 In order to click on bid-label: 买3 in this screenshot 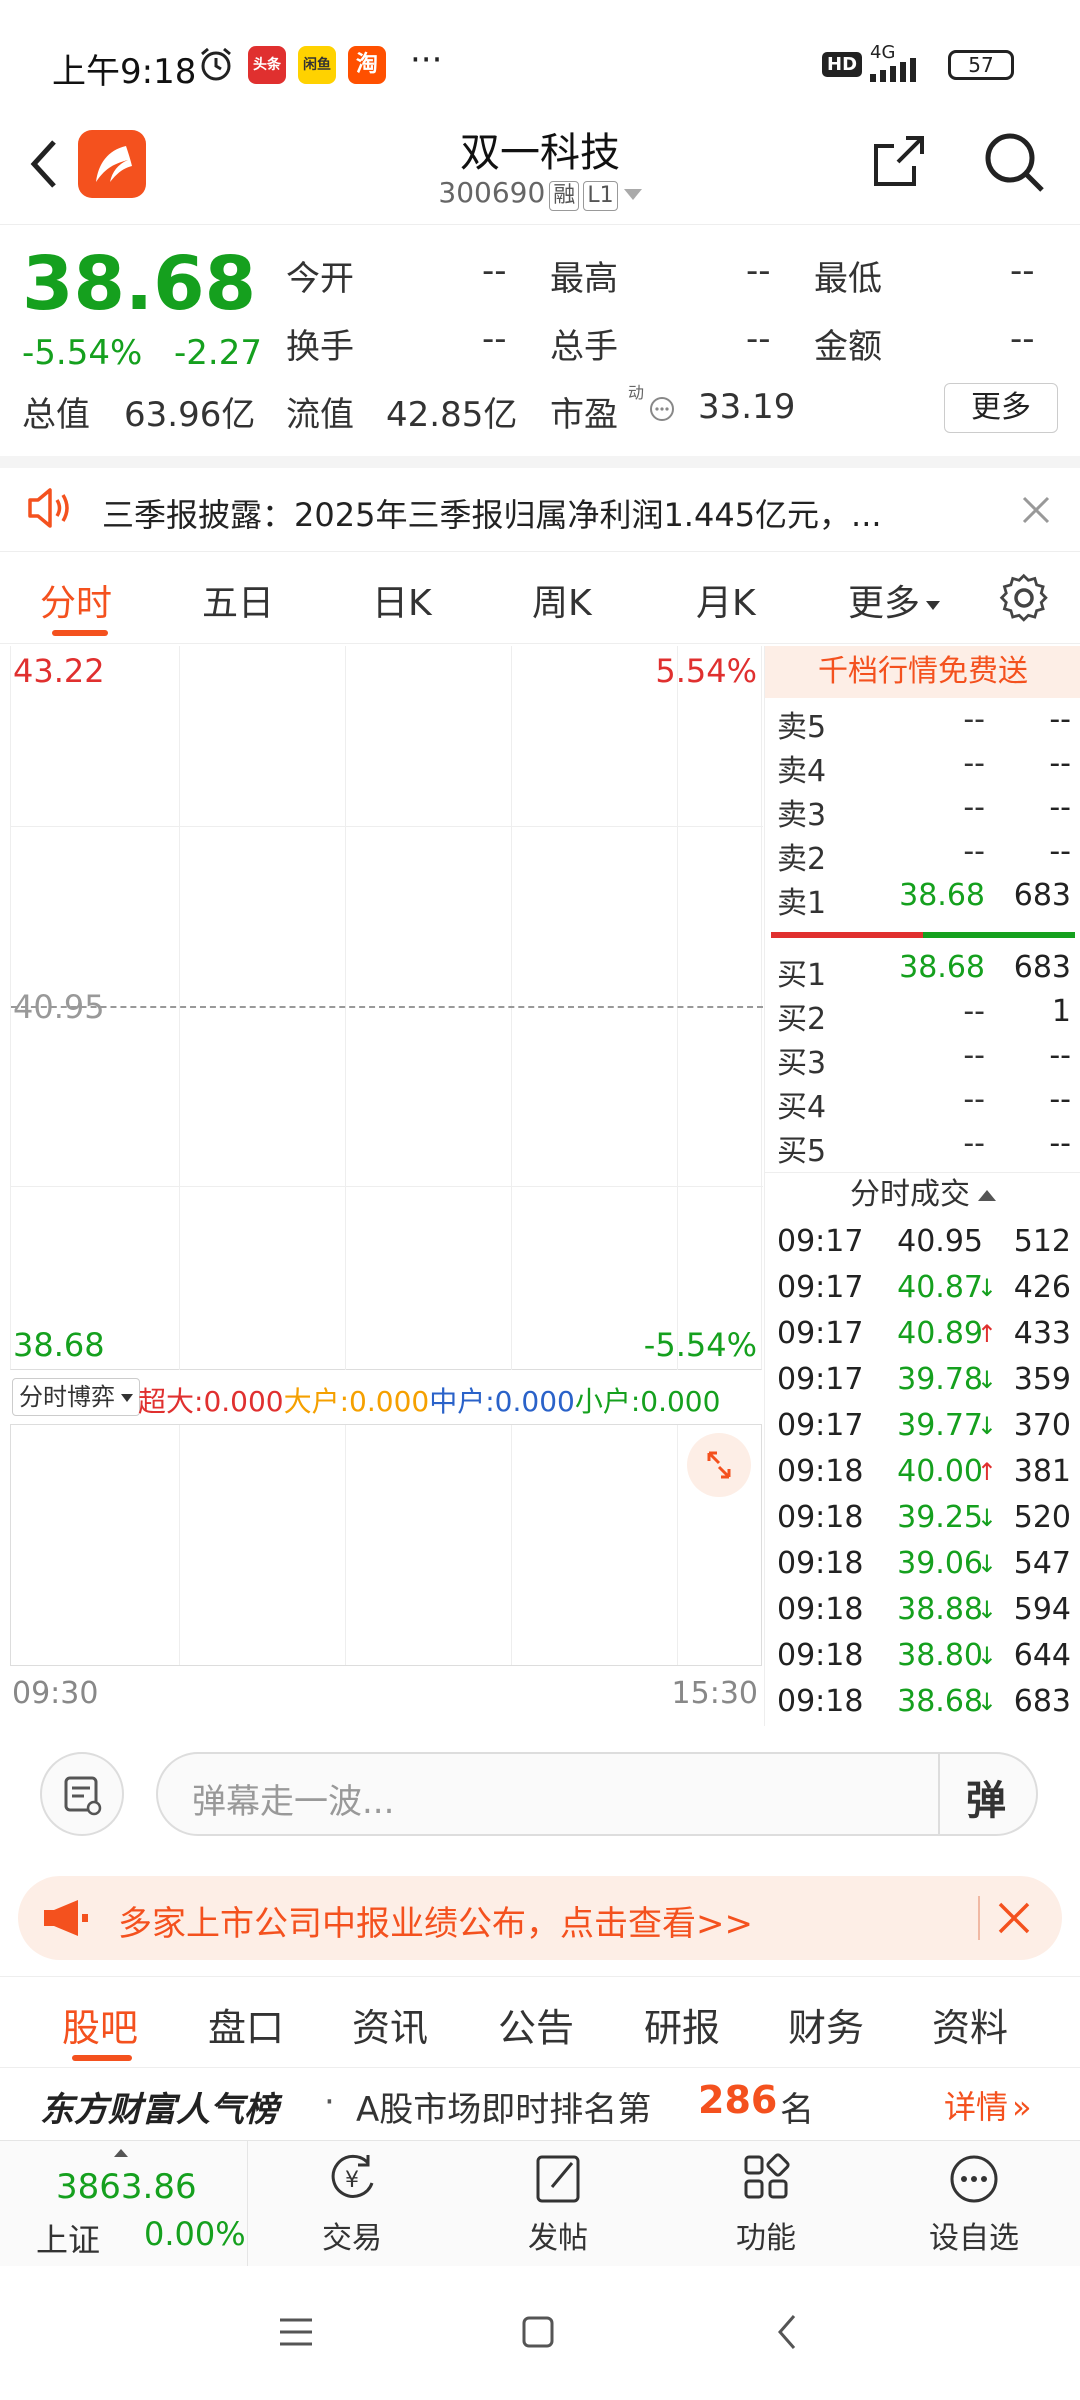, I will do `click(802, 1063)`.